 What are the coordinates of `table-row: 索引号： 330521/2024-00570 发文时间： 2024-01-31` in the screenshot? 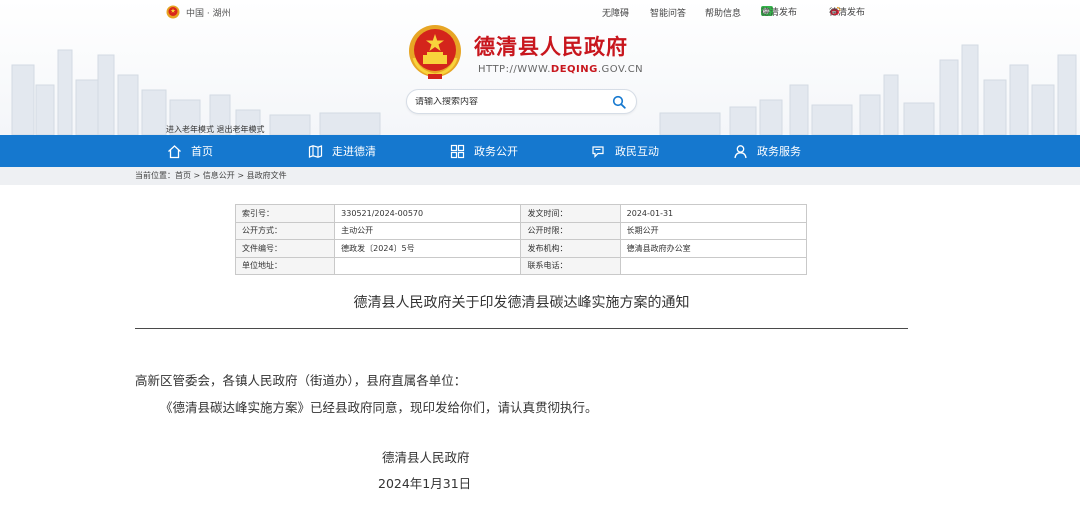 It's located at (521, 213).